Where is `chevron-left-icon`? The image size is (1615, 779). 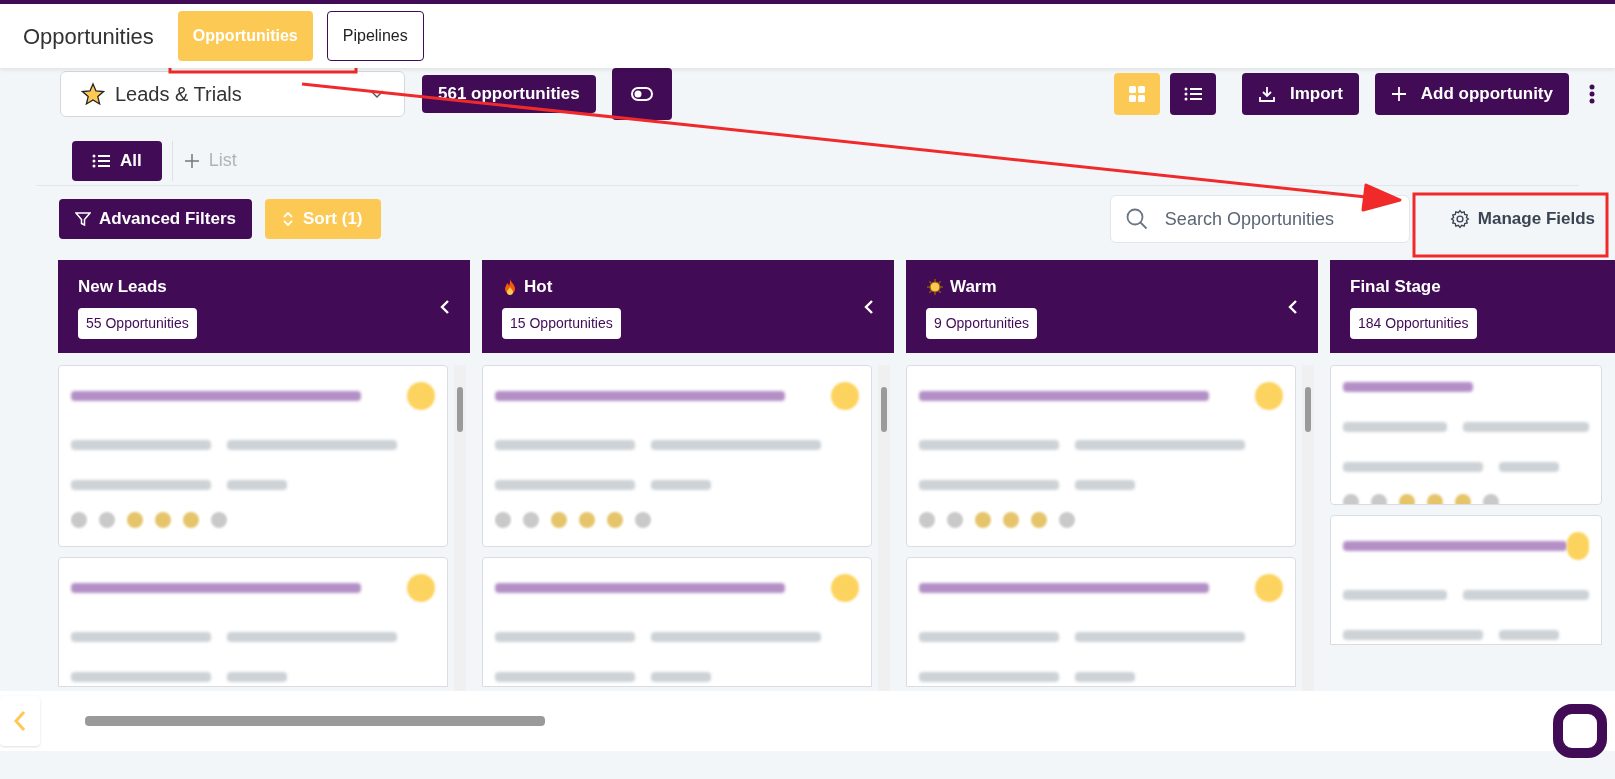
chevron-left-icon is located at coordinates (20, 721).